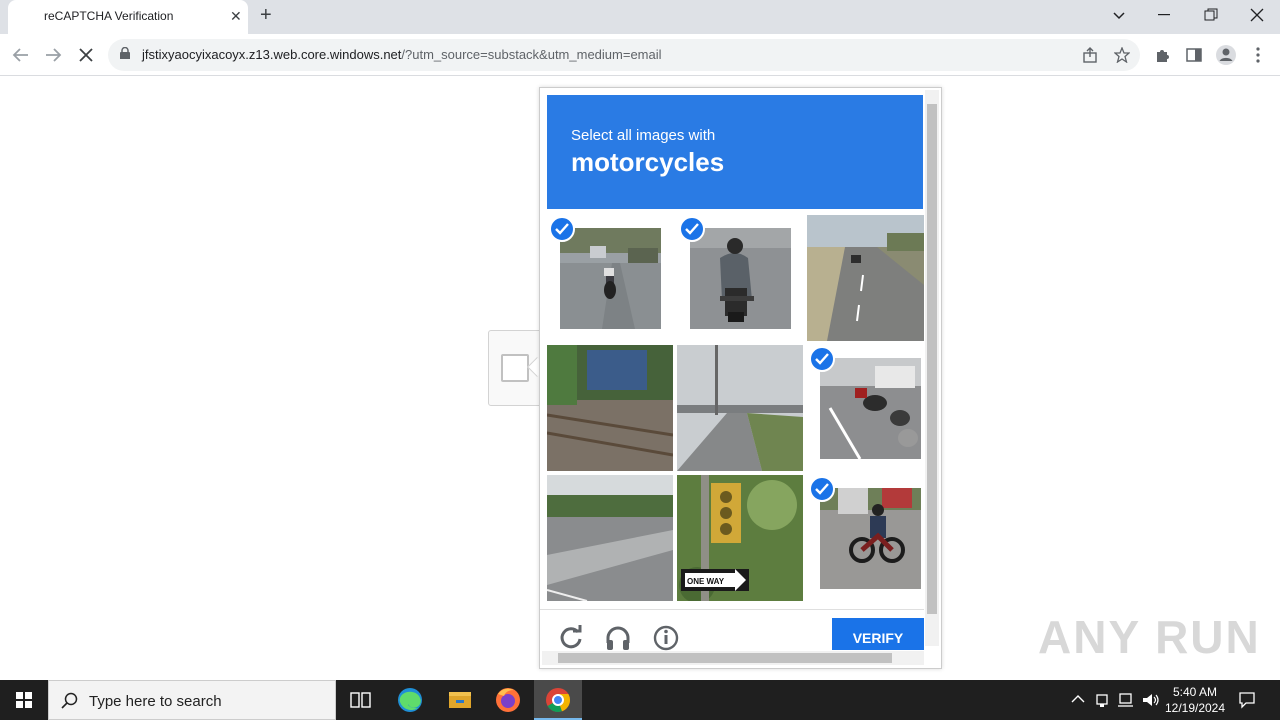  What do you see at coordinates (1090, 55) in the screenshot?
I see `share-icon` at bounding box center [1090, 55].